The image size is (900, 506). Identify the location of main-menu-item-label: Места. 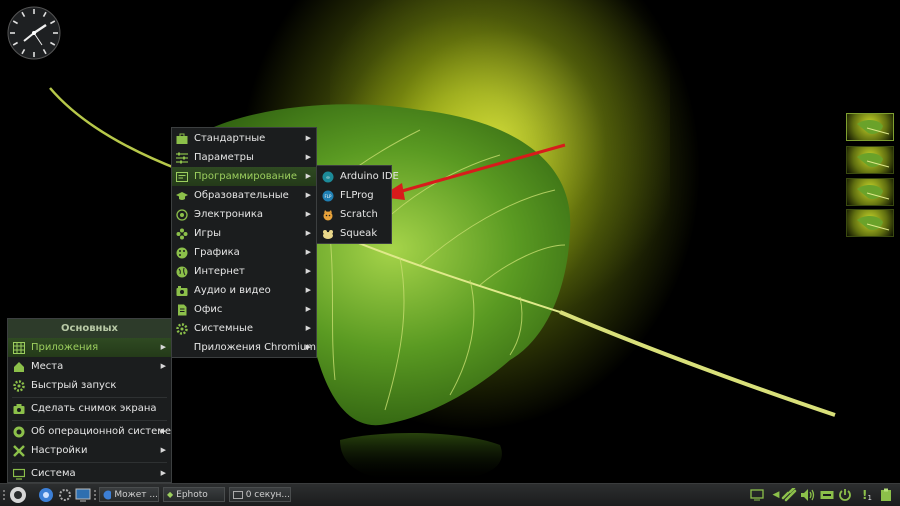
(47, 366).